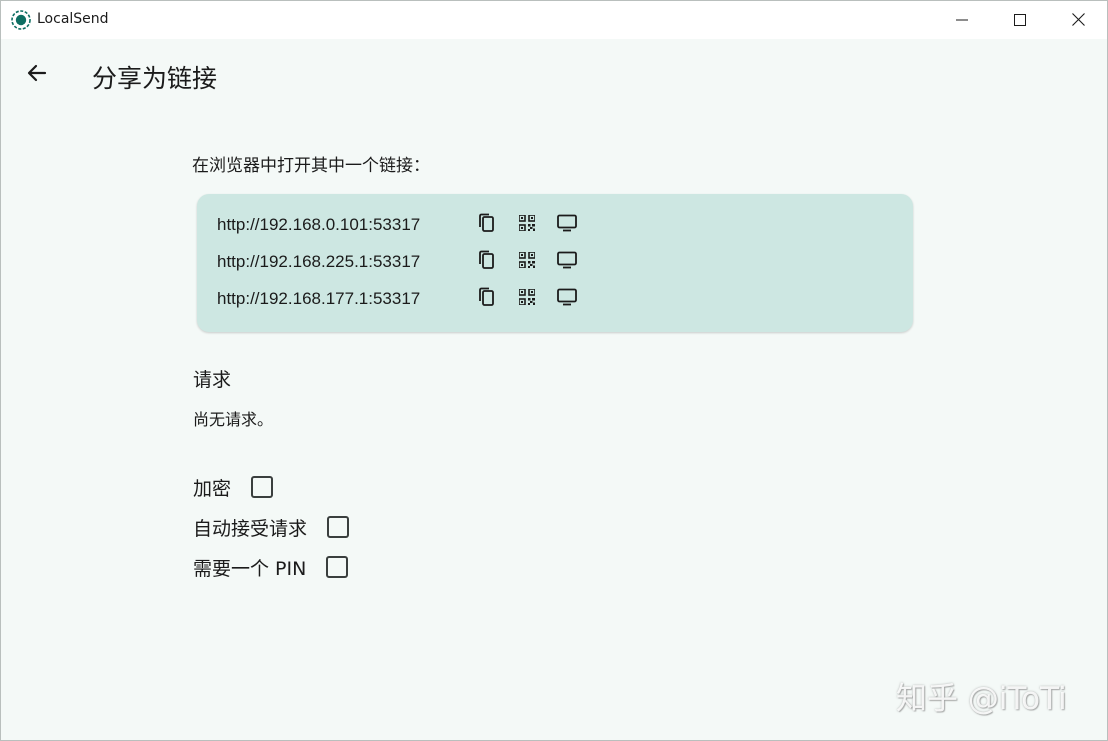 This screenshot has width=1108, height=741. What do you see at coordinates (337, 567) in the screenshot?
I see `require-pin-checkbox` at bounding box center [337, 567].